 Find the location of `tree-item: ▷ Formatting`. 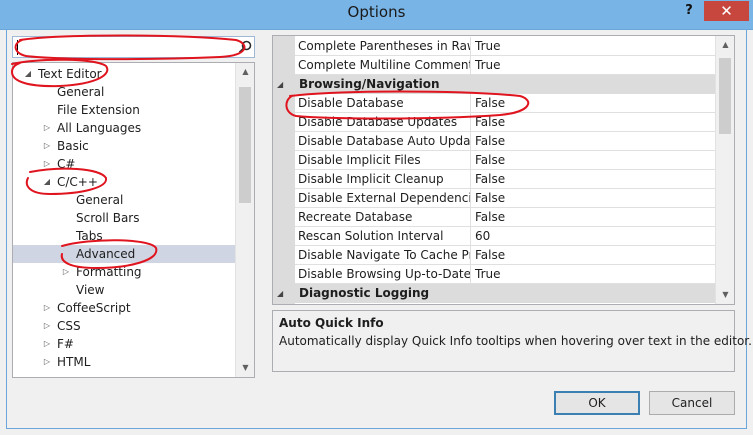

tree-item: ▷ Formatting is located at coordinates (124, 272).